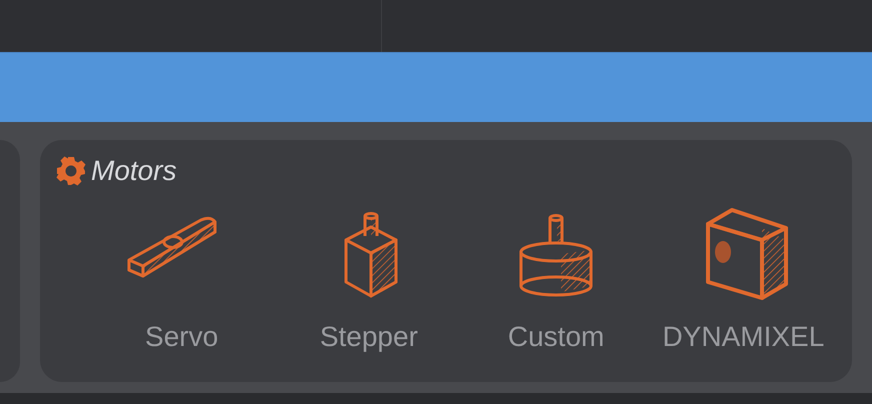 Image resolution: width=872 pixels, height=404 pixels. What do you see at coordinates (743, 278) in the screenshot?
I see `motor-button: DYNAMIXEL` at bounding box center [743, 278].